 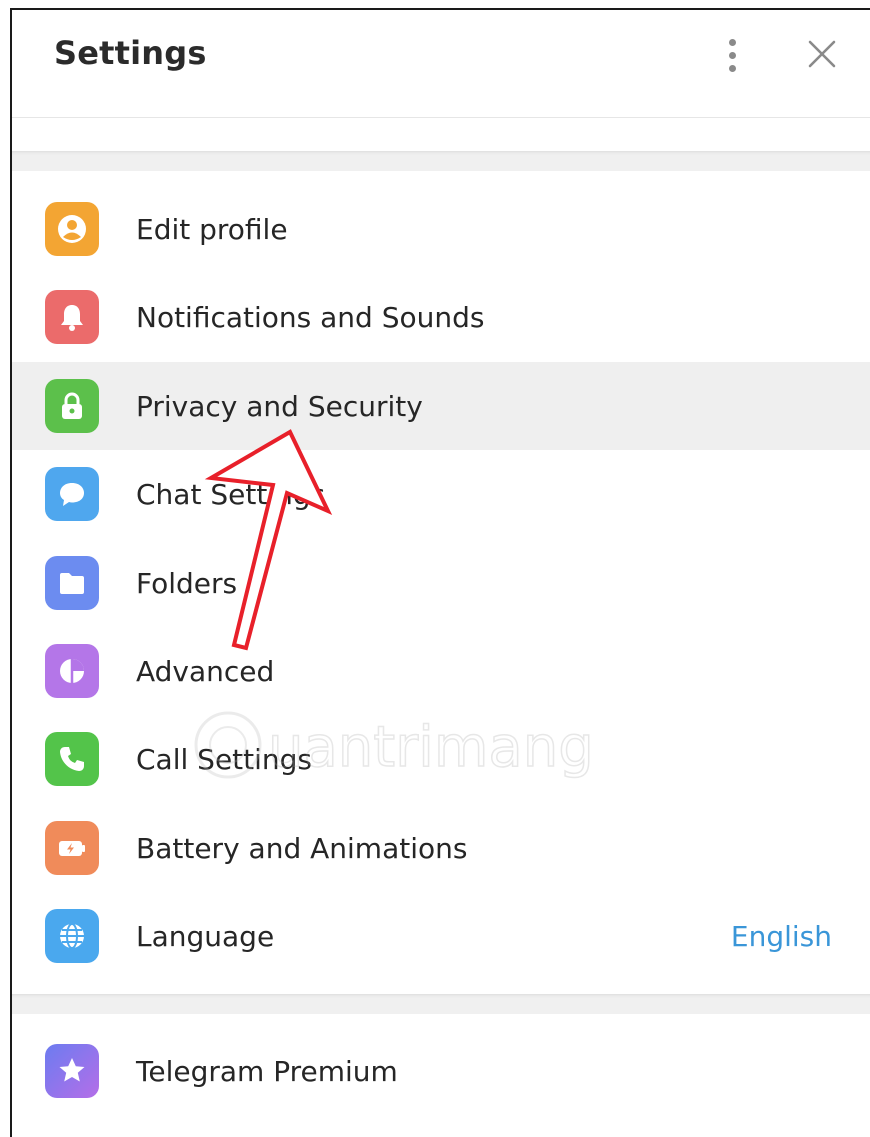 What do you see at coordinates (302, 848) in the screenshot?
I see `menu-item-label: Battery and Animations` at bounding box center [302, 848].